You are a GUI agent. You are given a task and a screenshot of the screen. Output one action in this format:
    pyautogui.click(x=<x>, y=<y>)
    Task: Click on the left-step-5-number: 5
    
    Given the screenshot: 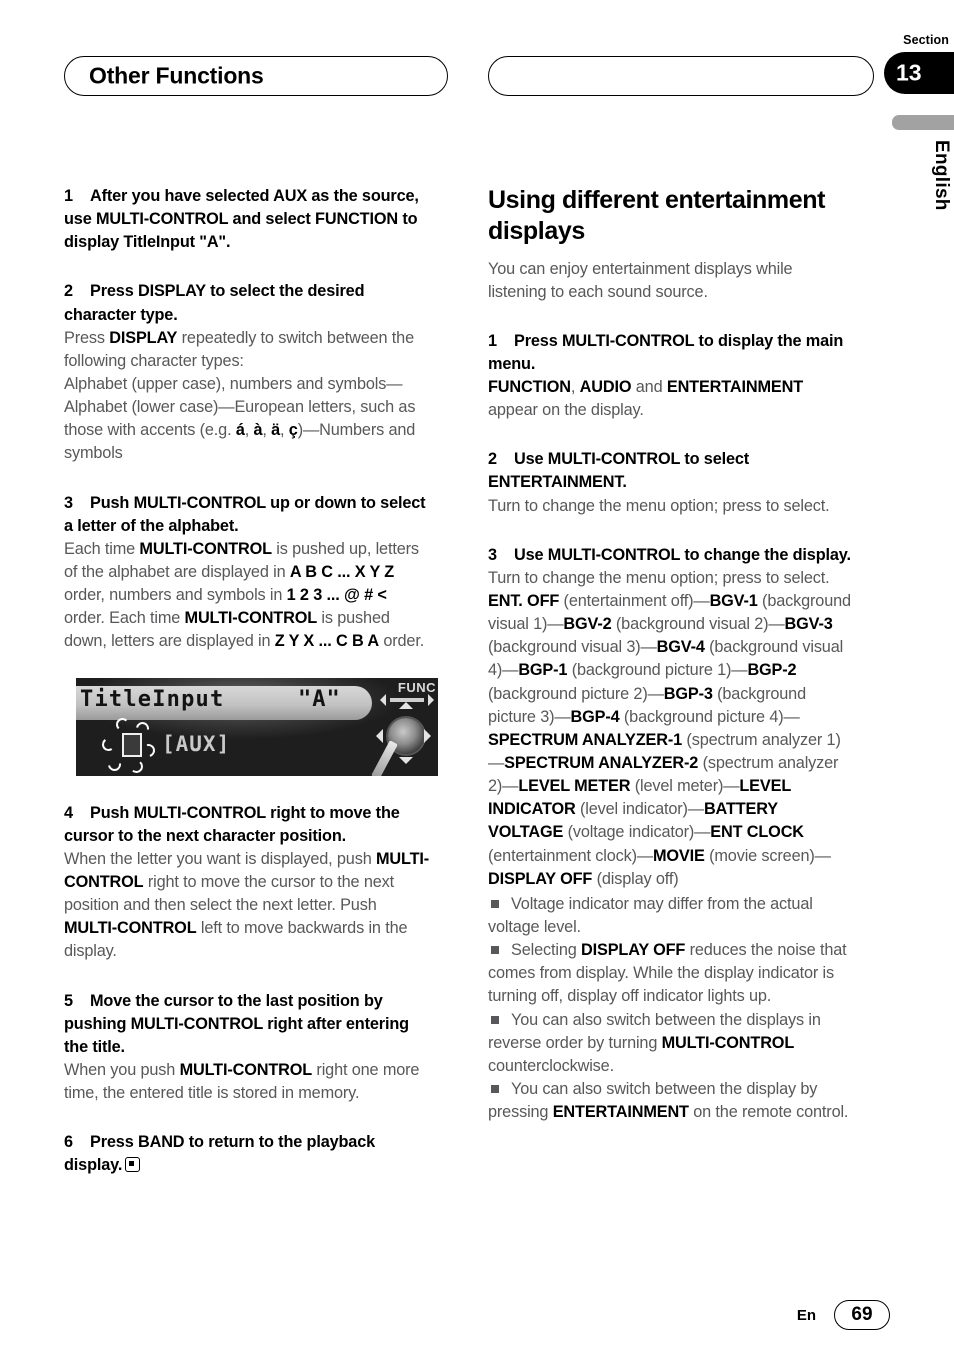 What is the action you would take?
    pyautogui.click(x=68, y=1000)
    